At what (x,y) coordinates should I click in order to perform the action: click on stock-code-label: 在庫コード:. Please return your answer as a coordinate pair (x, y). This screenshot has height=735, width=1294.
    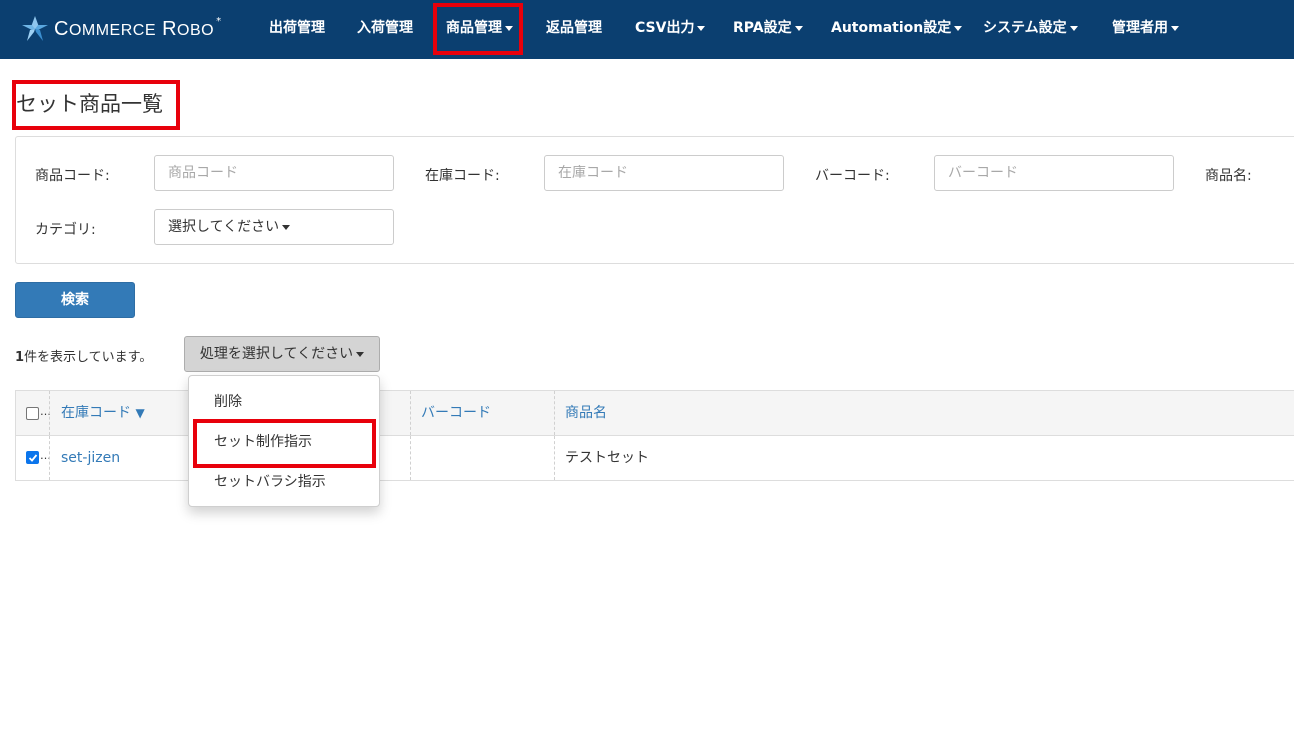
    Looking at the image, I should click on (462, 176).